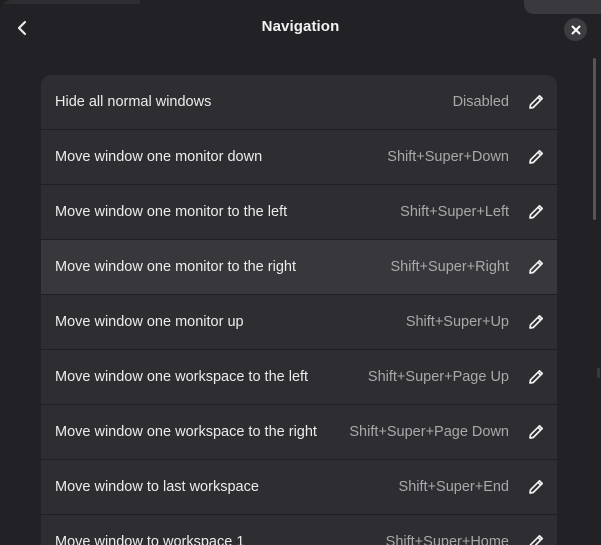 The height and width of the screenshot is (545, 601). I want to click on shortcut-label: Move window one monitor up, so click(149, 322).